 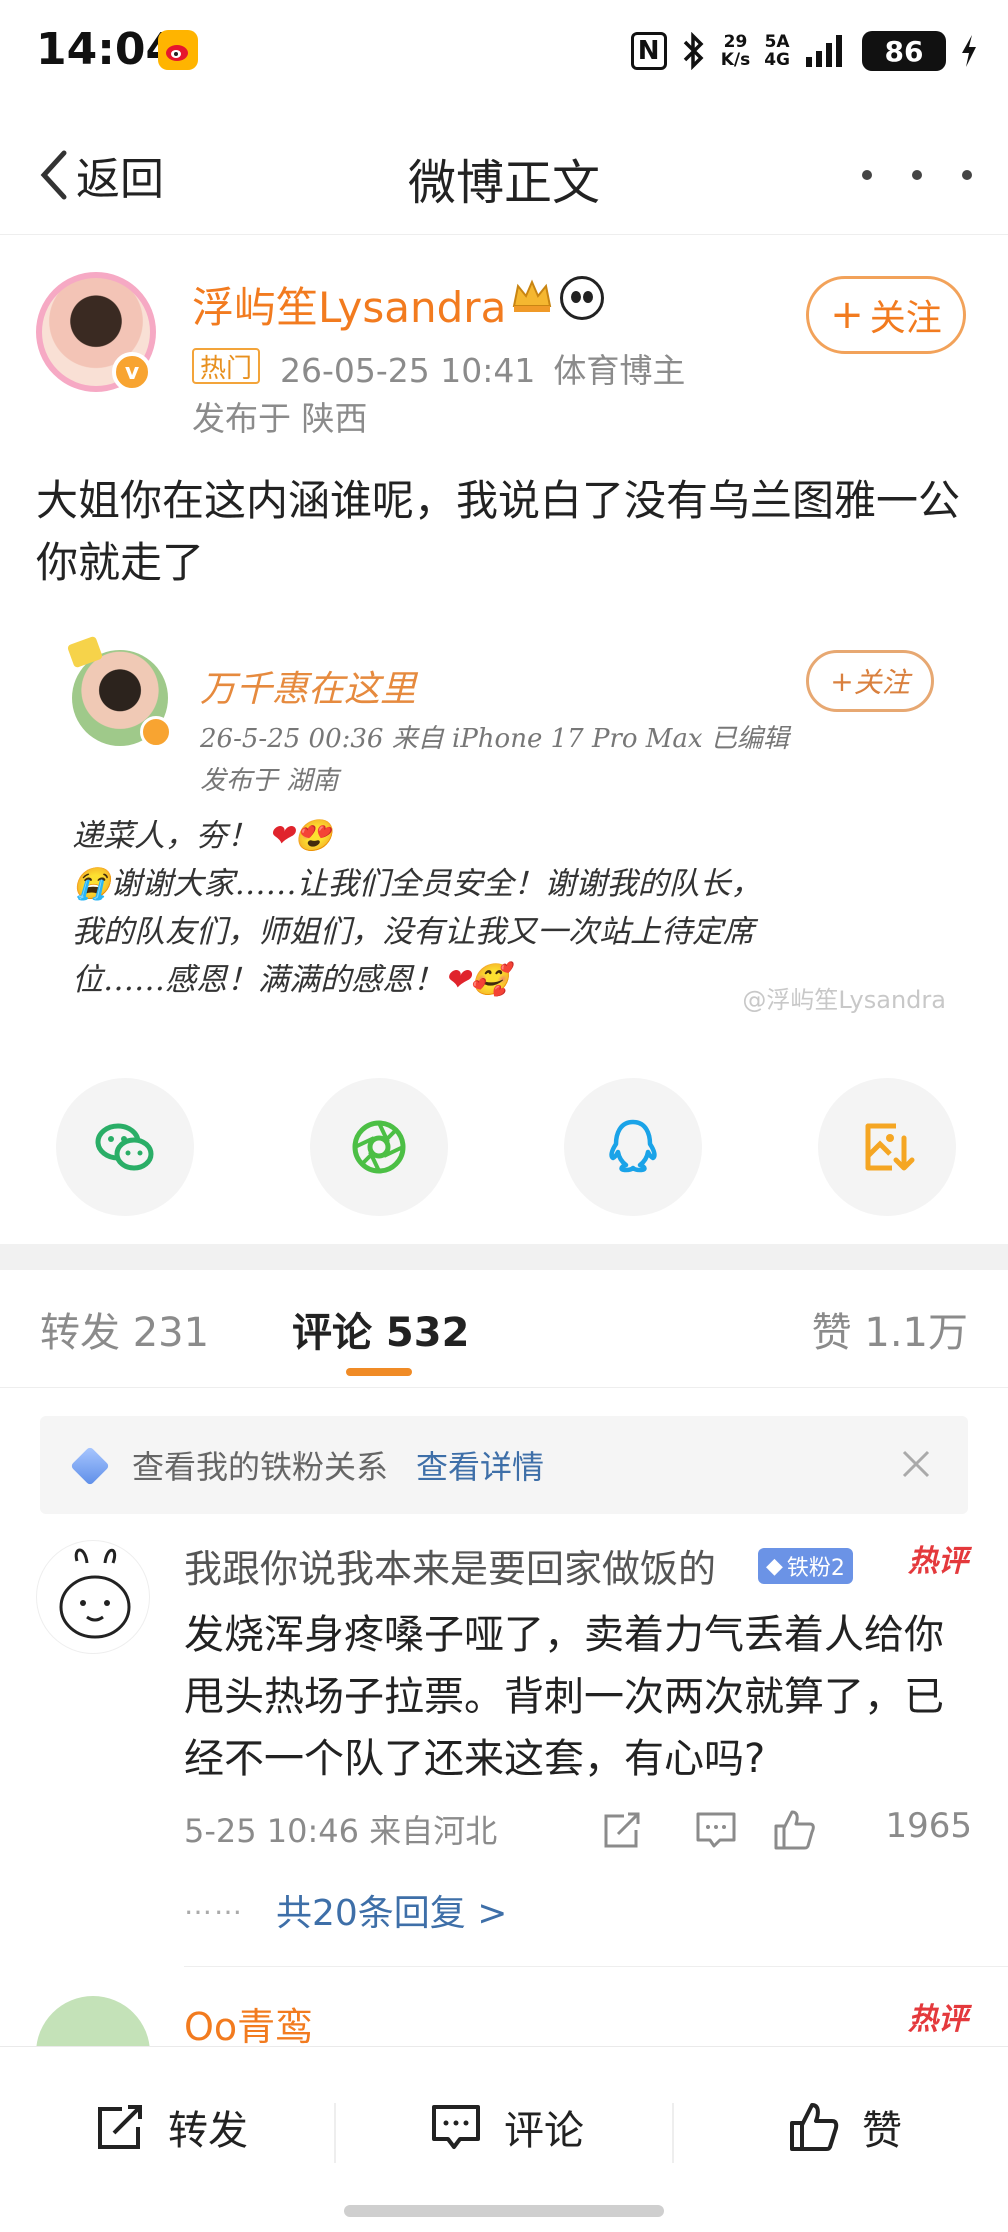 What do you see at coordinates (269, 781) in the screenshot?
I see `embedded-location: 发布于 湖南` at bounding box center [269, 781].